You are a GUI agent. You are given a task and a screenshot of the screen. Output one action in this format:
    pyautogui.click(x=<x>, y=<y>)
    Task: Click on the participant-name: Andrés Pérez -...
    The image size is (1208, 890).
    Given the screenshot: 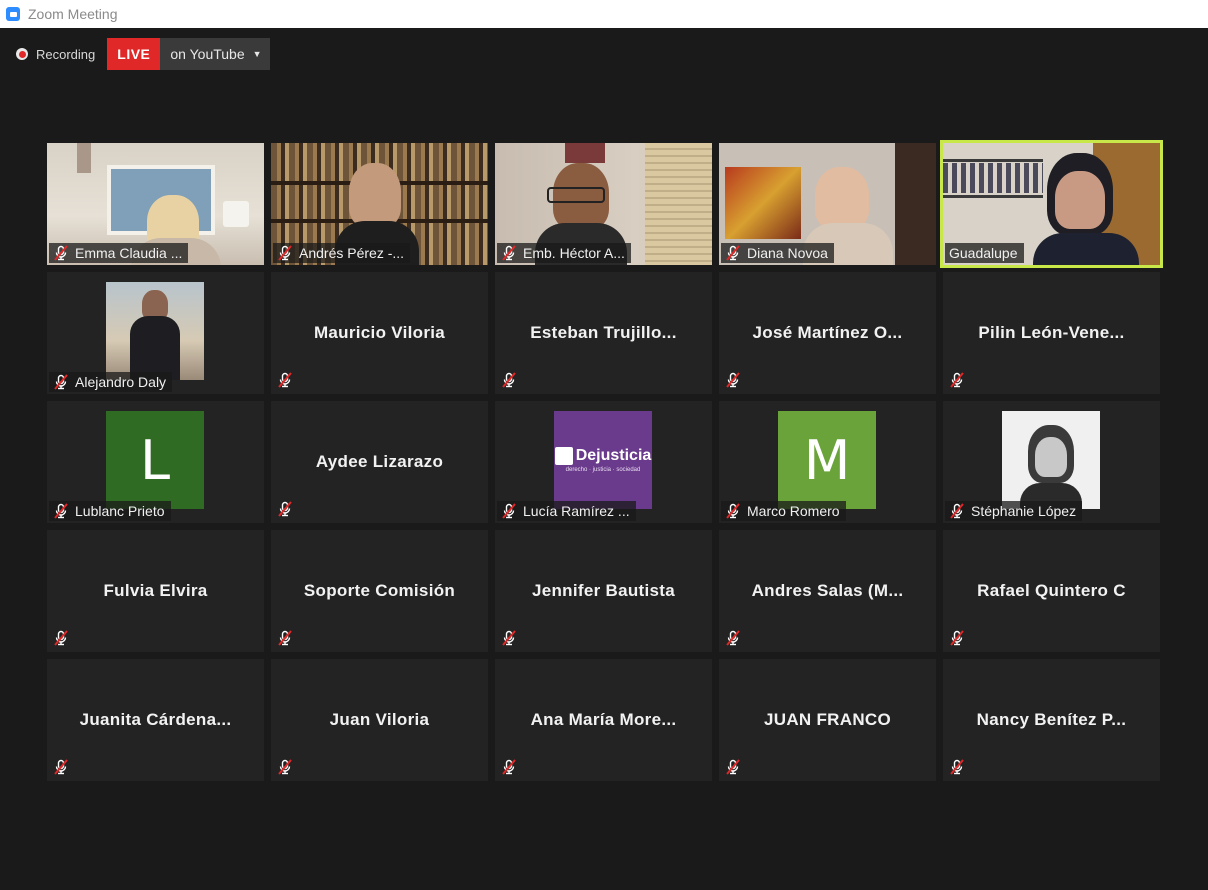 What is the action you would take?
    pyautogui.click(x=352, y=253)
    